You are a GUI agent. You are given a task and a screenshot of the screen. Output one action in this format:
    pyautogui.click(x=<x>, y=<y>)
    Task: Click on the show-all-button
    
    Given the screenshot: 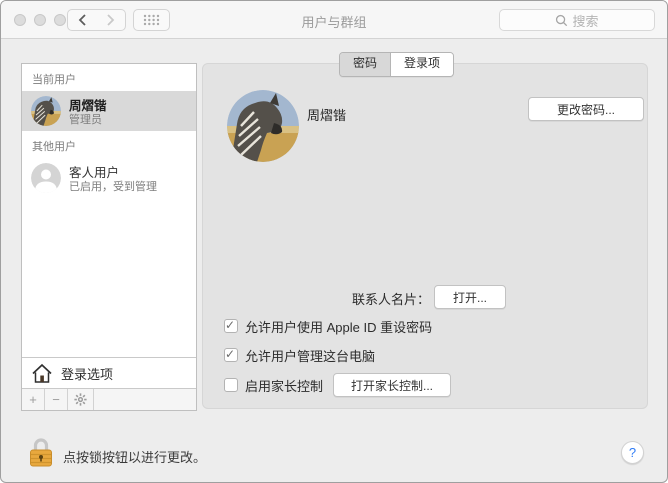 What is the action you would take?
    pyautogui.click(x=151, y=20)
    